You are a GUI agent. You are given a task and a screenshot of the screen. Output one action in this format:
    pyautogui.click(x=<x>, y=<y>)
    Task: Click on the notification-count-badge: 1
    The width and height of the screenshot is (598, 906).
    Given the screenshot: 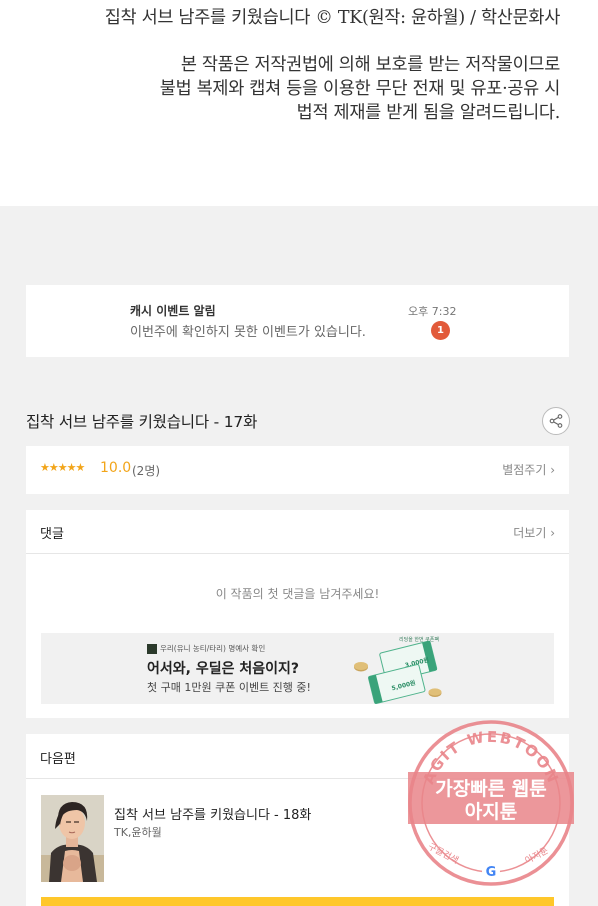 What is the action you would take?
    pyautogui.click(x=440, y=330)
    